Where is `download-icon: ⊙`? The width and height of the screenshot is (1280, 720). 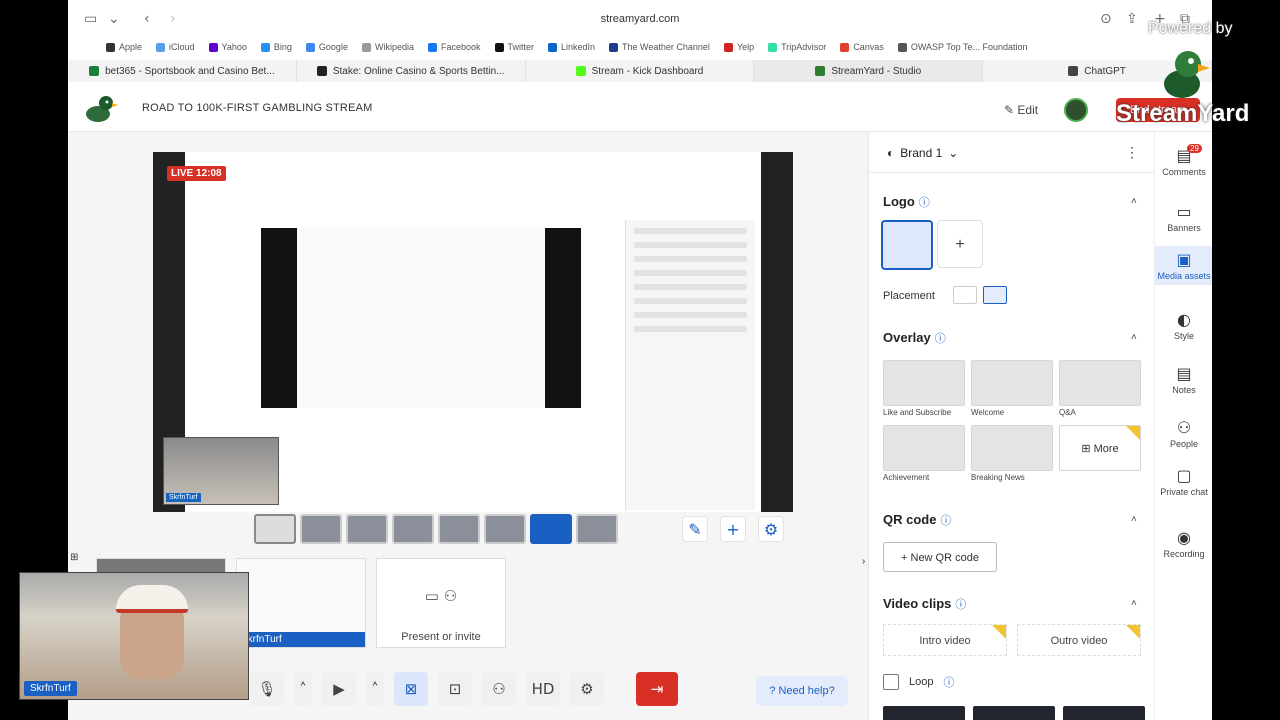 download-icon: ⊙ is located at coordinates (1106, 19).